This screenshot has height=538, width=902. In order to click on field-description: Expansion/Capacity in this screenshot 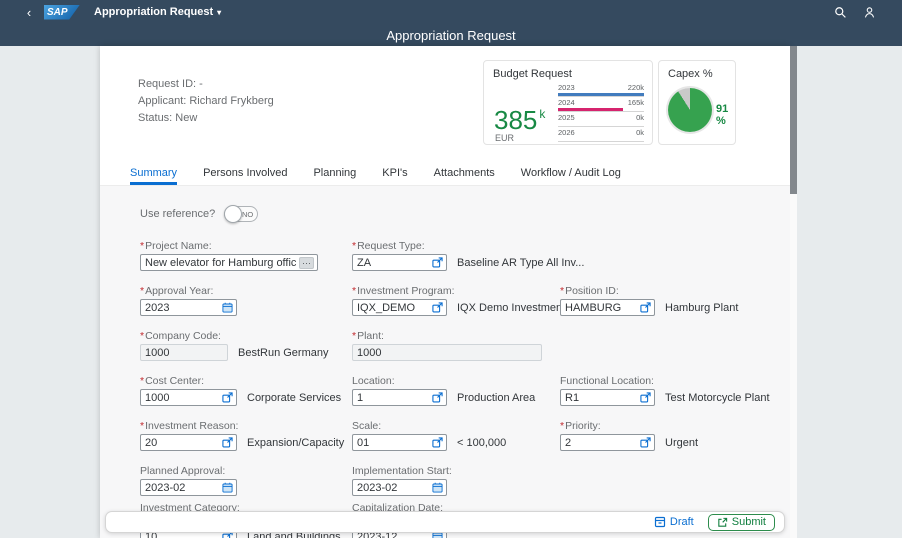, I will do `click(296, 442)`.